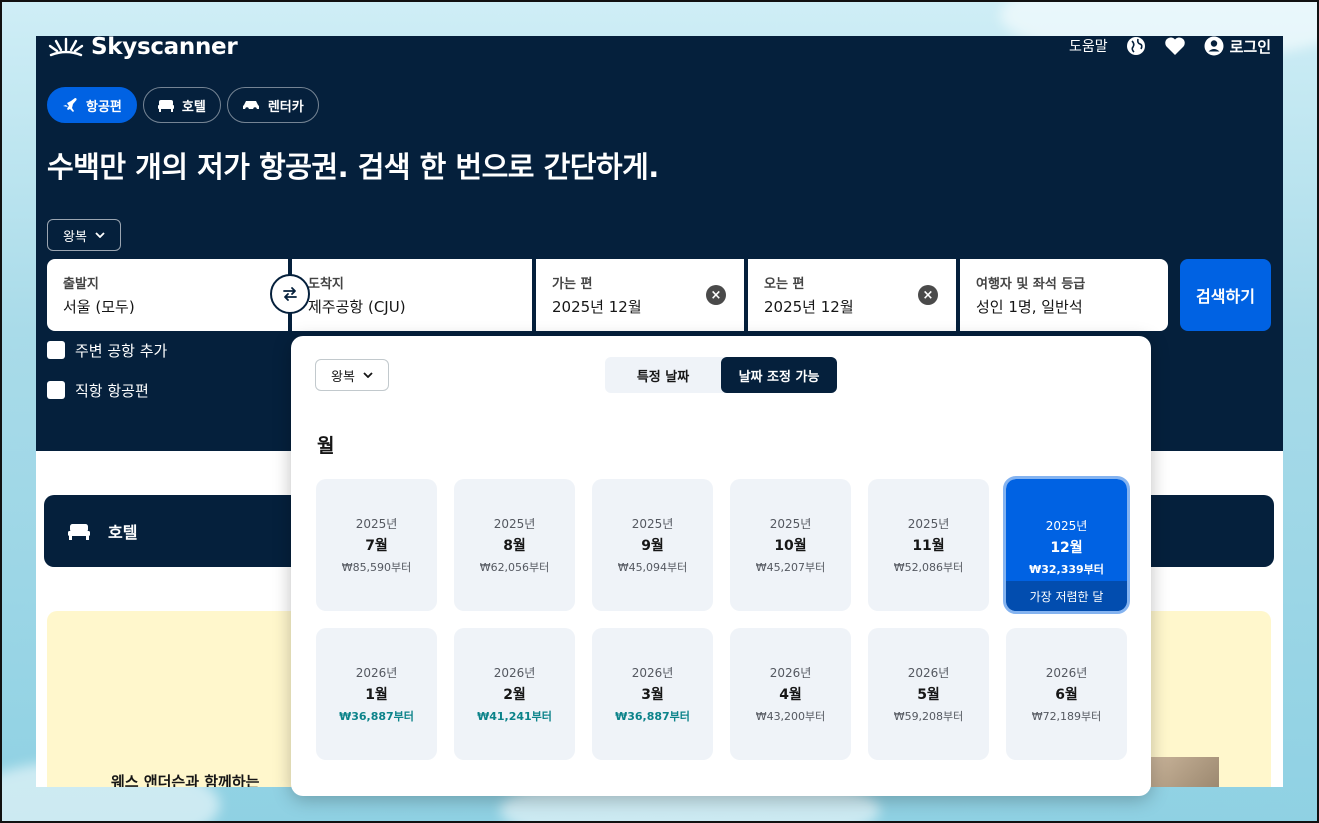  Describe the element at coordinates (326, 284) in the screenshot. I see `destination-label: 도착지` at that location.